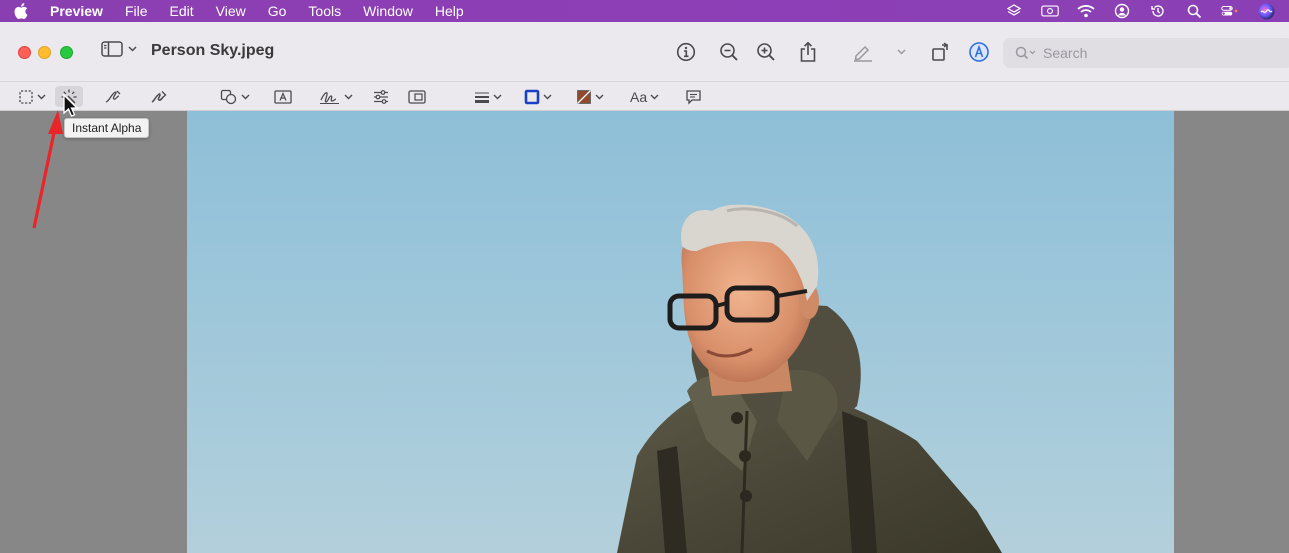 This screenshot has height=553, width=1289. I want to click on screen-record-icon, so click(1050, 11).